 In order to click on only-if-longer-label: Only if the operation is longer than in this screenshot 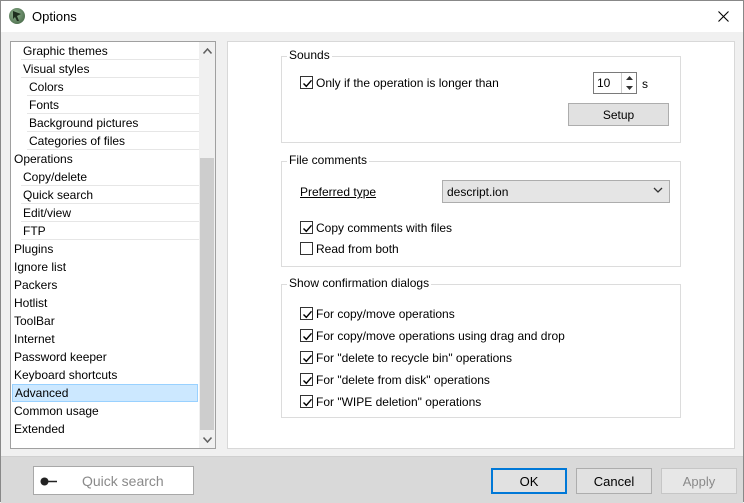, I will do `click(407, 83)`.